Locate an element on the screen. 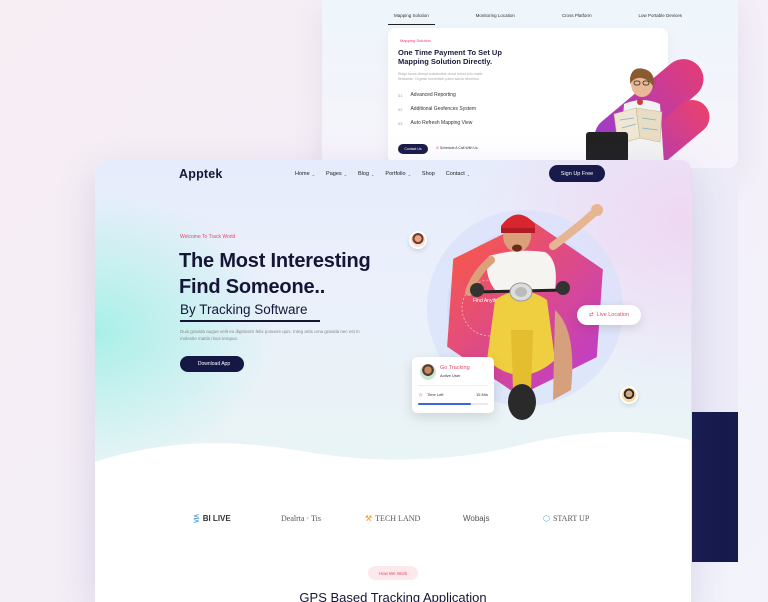 The height and width of the screenshot is (602, 768). time-left-label: Time Left is located at coordinates (435, 394).